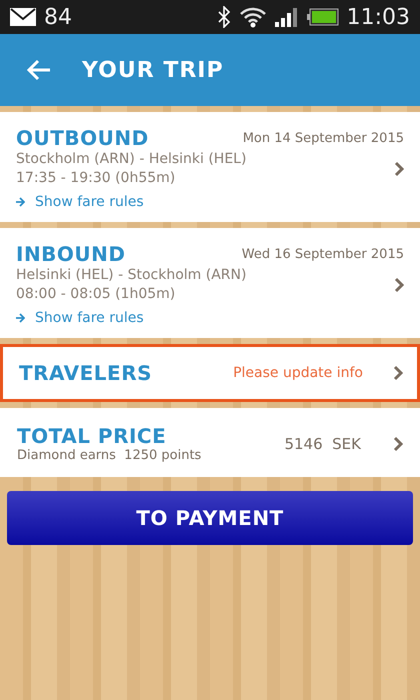 Image resolution: width=420 pixels, height=700 pixels. I want to click on travelers-card: TRAVELERS Please update info, so click(210, 373).